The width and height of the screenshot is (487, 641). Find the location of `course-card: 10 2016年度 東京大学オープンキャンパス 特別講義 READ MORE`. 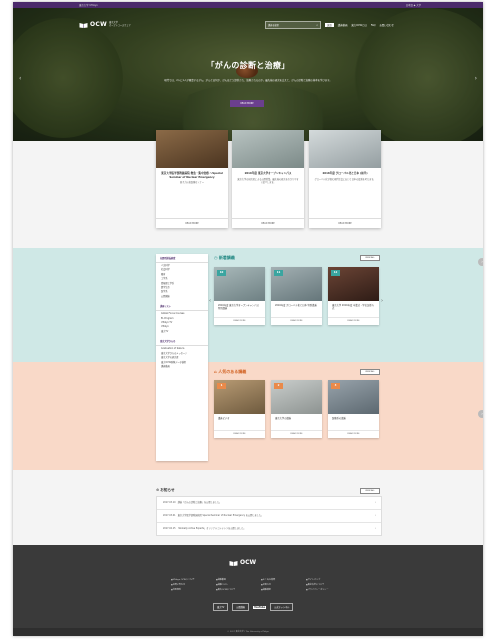

course-card: 10 2016年度 東京大学オープンキャンパス 特別講義 READ MORE is located at coordinates (239, 296).